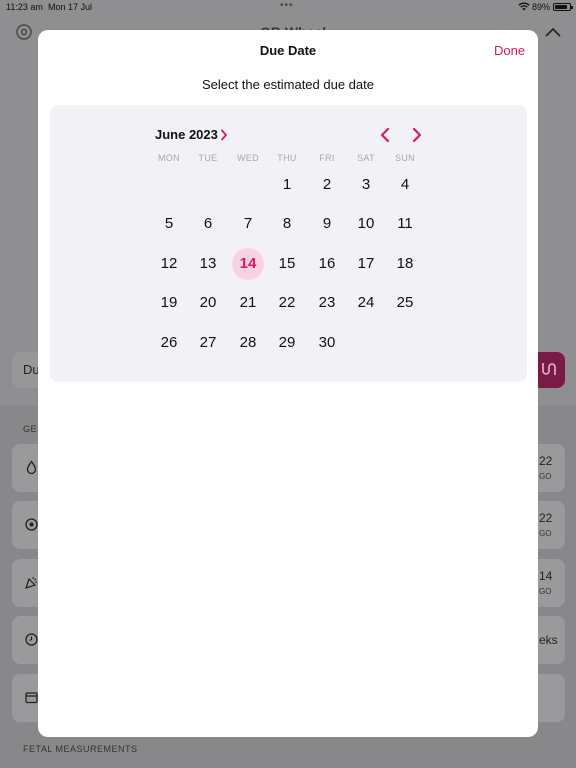  I want to click on weekday-sun: SUN, so click(405, 158).